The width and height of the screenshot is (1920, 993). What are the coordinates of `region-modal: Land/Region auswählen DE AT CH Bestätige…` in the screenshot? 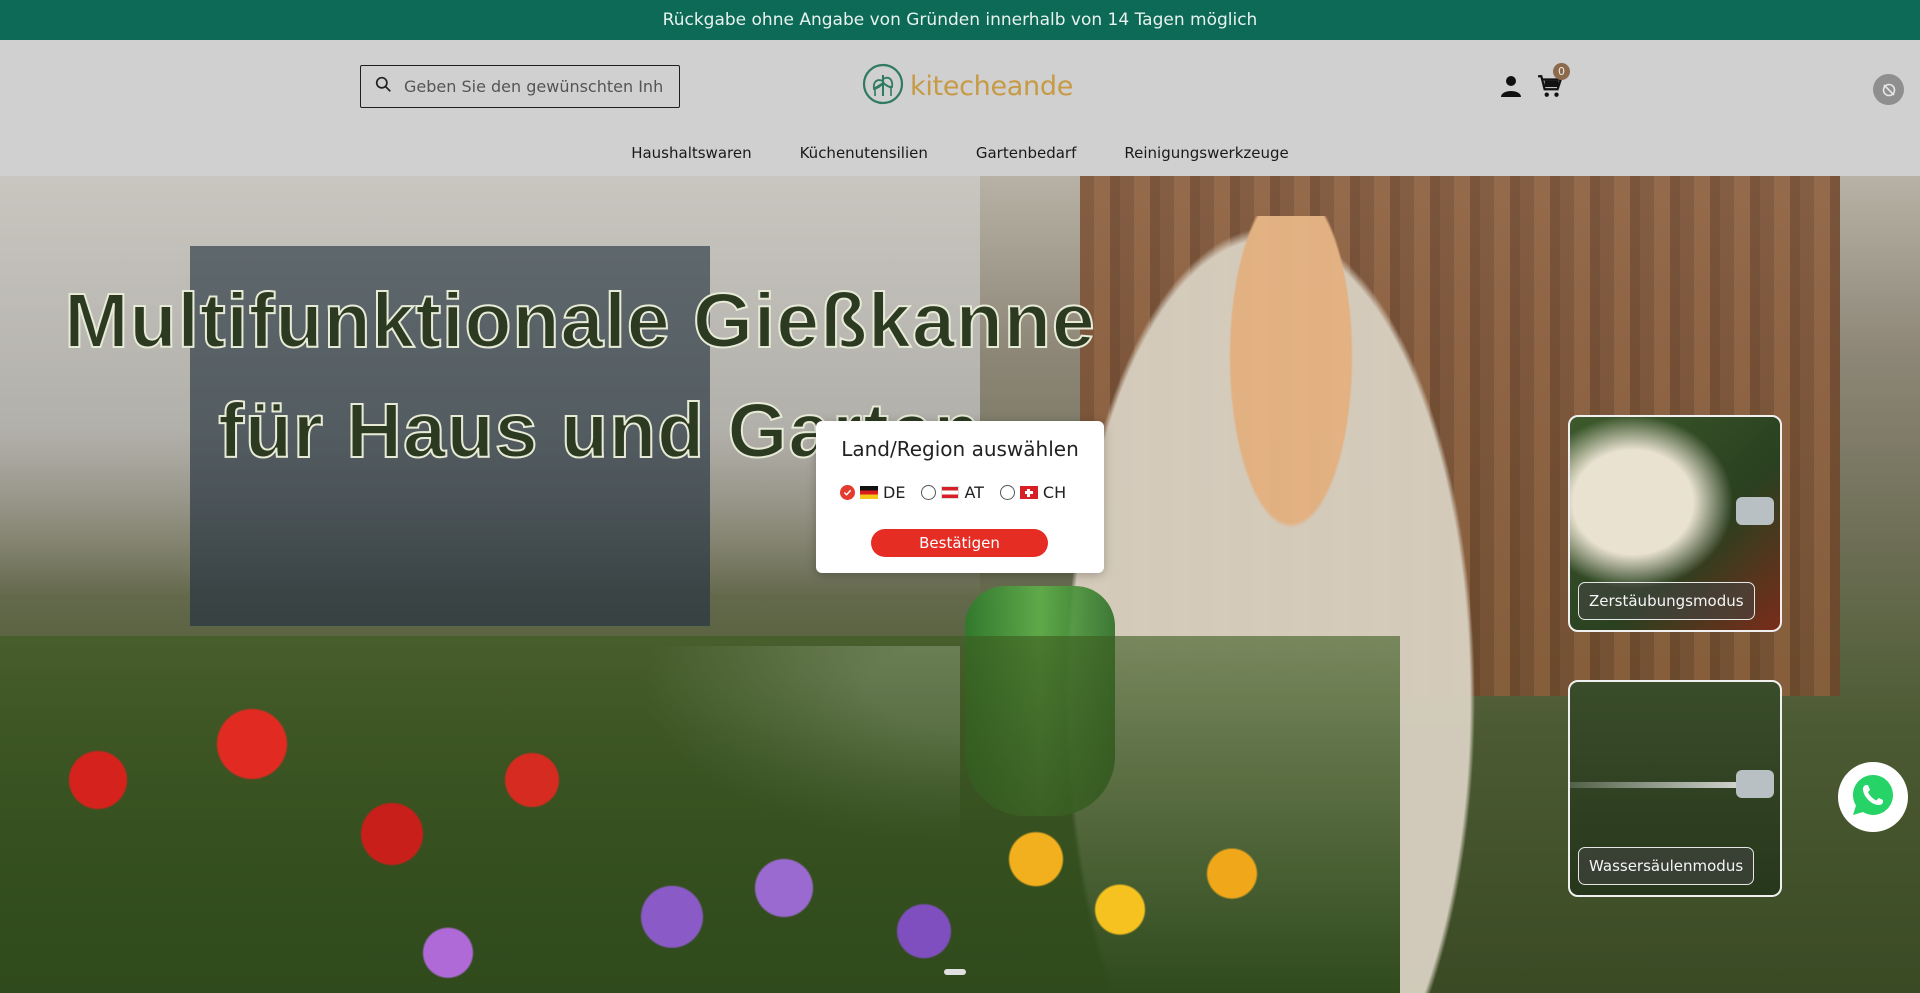 It's located at (960, 497).